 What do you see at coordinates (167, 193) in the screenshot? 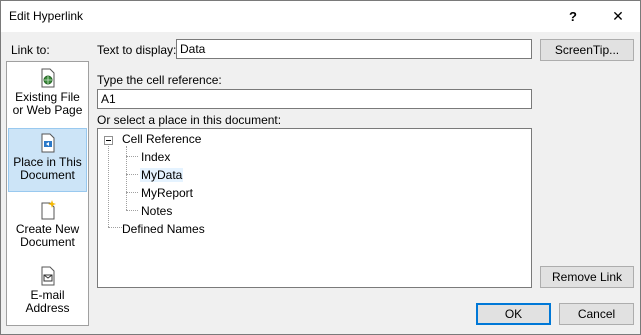
I see `tree-node-myreport: MyReport` at bounding box center [167, 193].